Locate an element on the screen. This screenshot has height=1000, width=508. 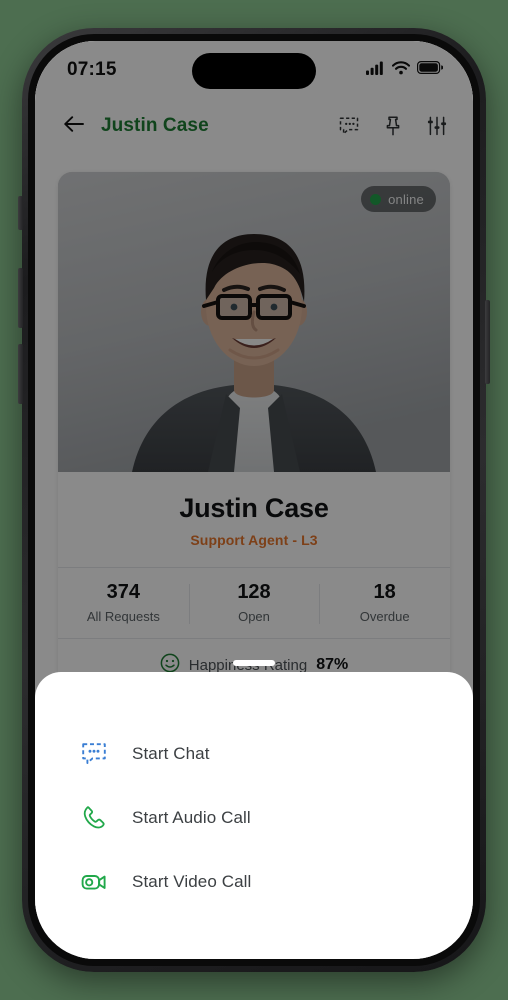
sheet-item-label: Start Video Call is located at coordinates (192, 881).